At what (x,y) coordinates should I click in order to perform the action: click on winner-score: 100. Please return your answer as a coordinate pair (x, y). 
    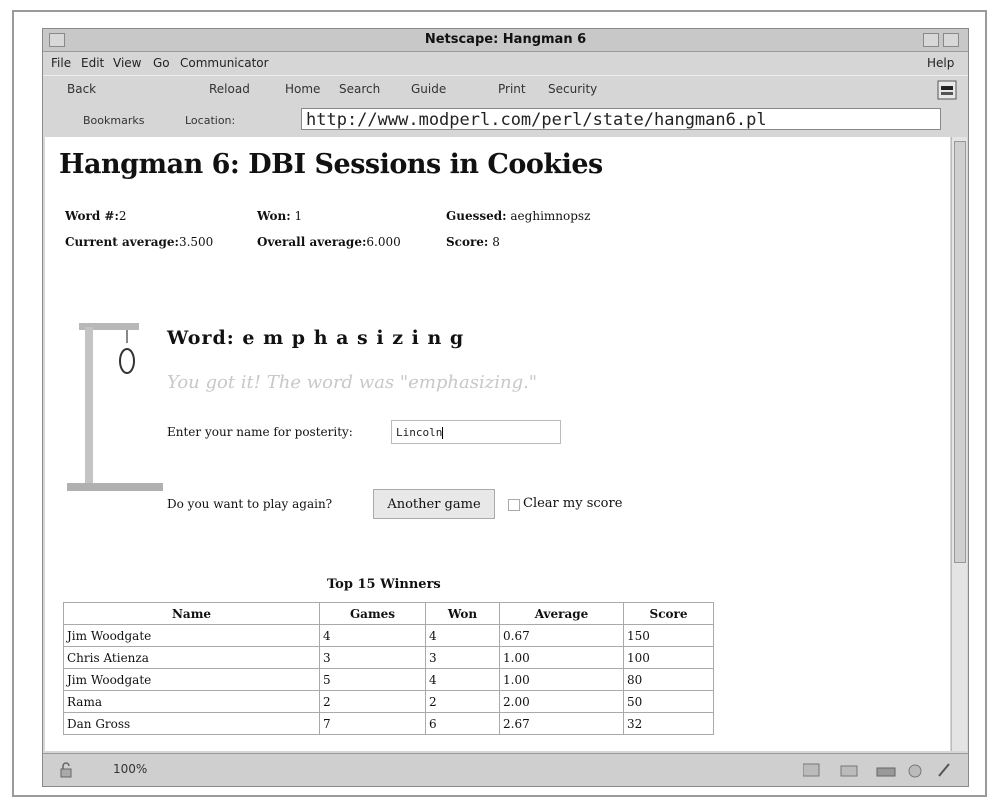
    Looking at the image, I should click on (668, 657).